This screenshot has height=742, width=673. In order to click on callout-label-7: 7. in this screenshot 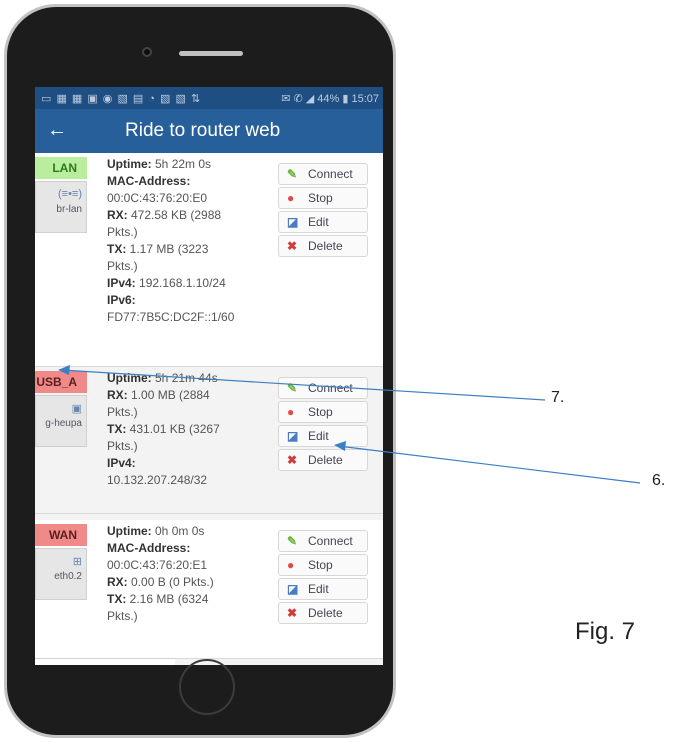, I will do `click(558, 397)`.